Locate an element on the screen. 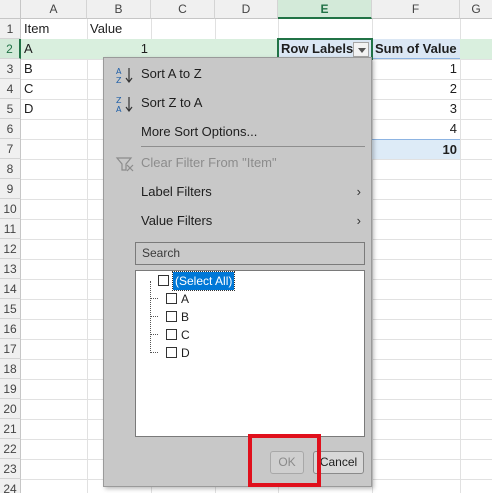 The height and width of the screenshot is (493, 492). cell-b1: Value is located at coordinates (119, 29).